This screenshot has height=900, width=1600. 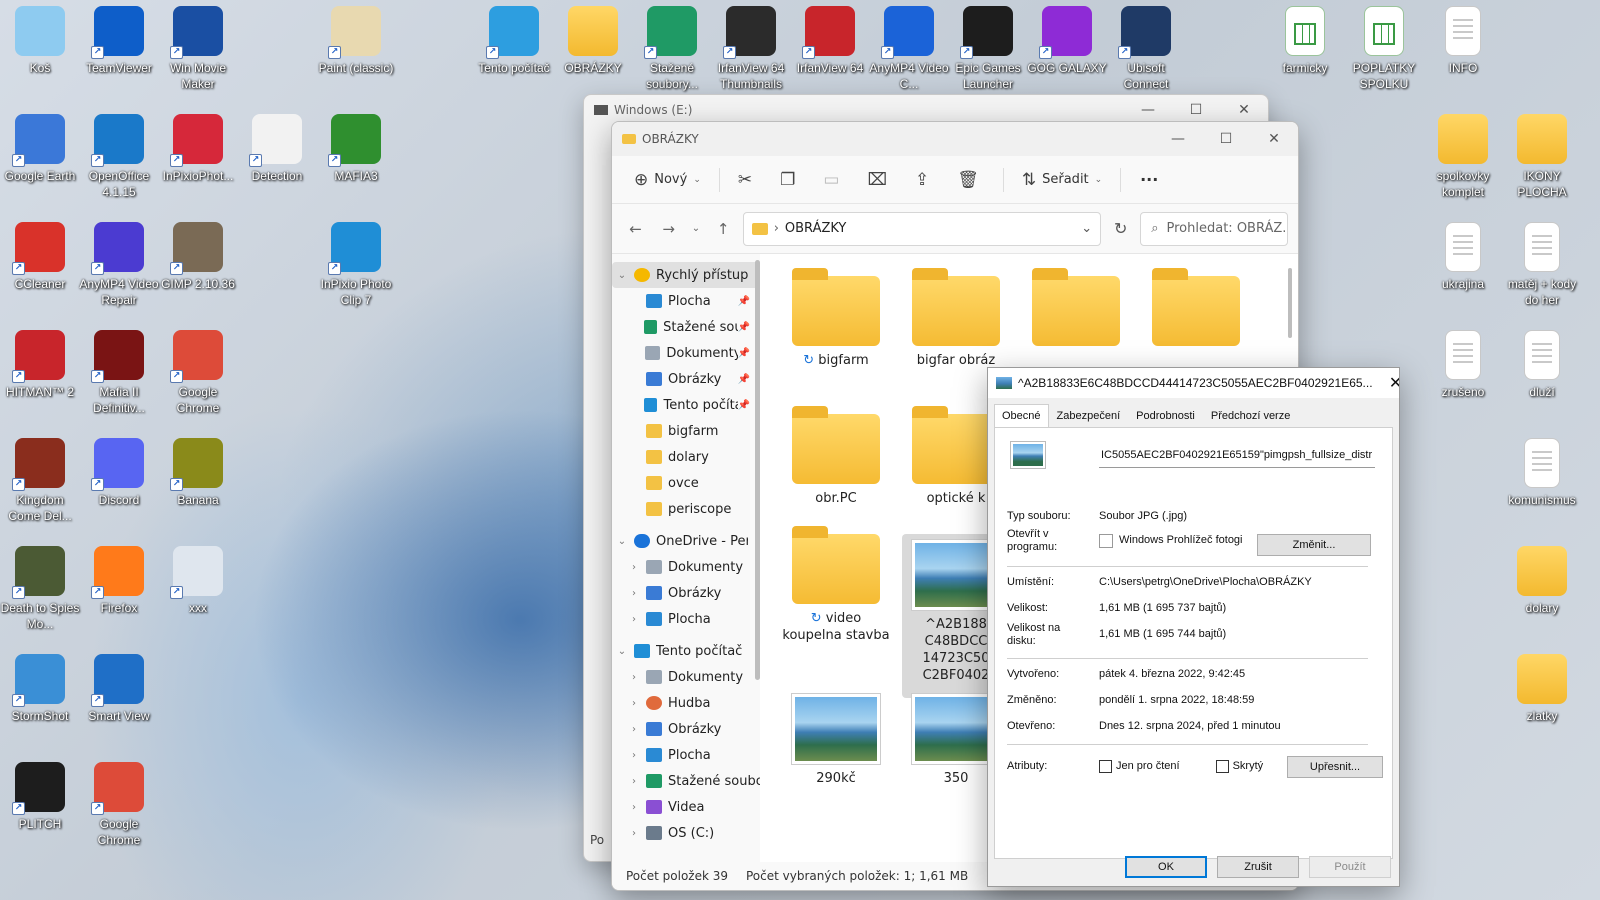 I want to click on folder-item: ↻ bigfarm, so click(x=836, y=318).